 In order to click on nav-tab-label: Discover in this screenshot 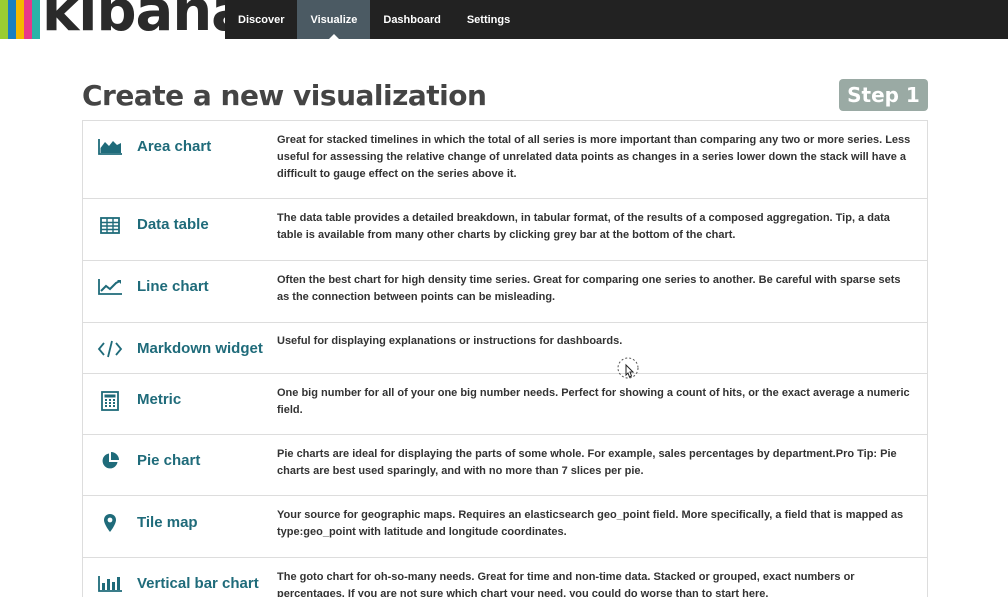, I will do `click(261, 19)`.